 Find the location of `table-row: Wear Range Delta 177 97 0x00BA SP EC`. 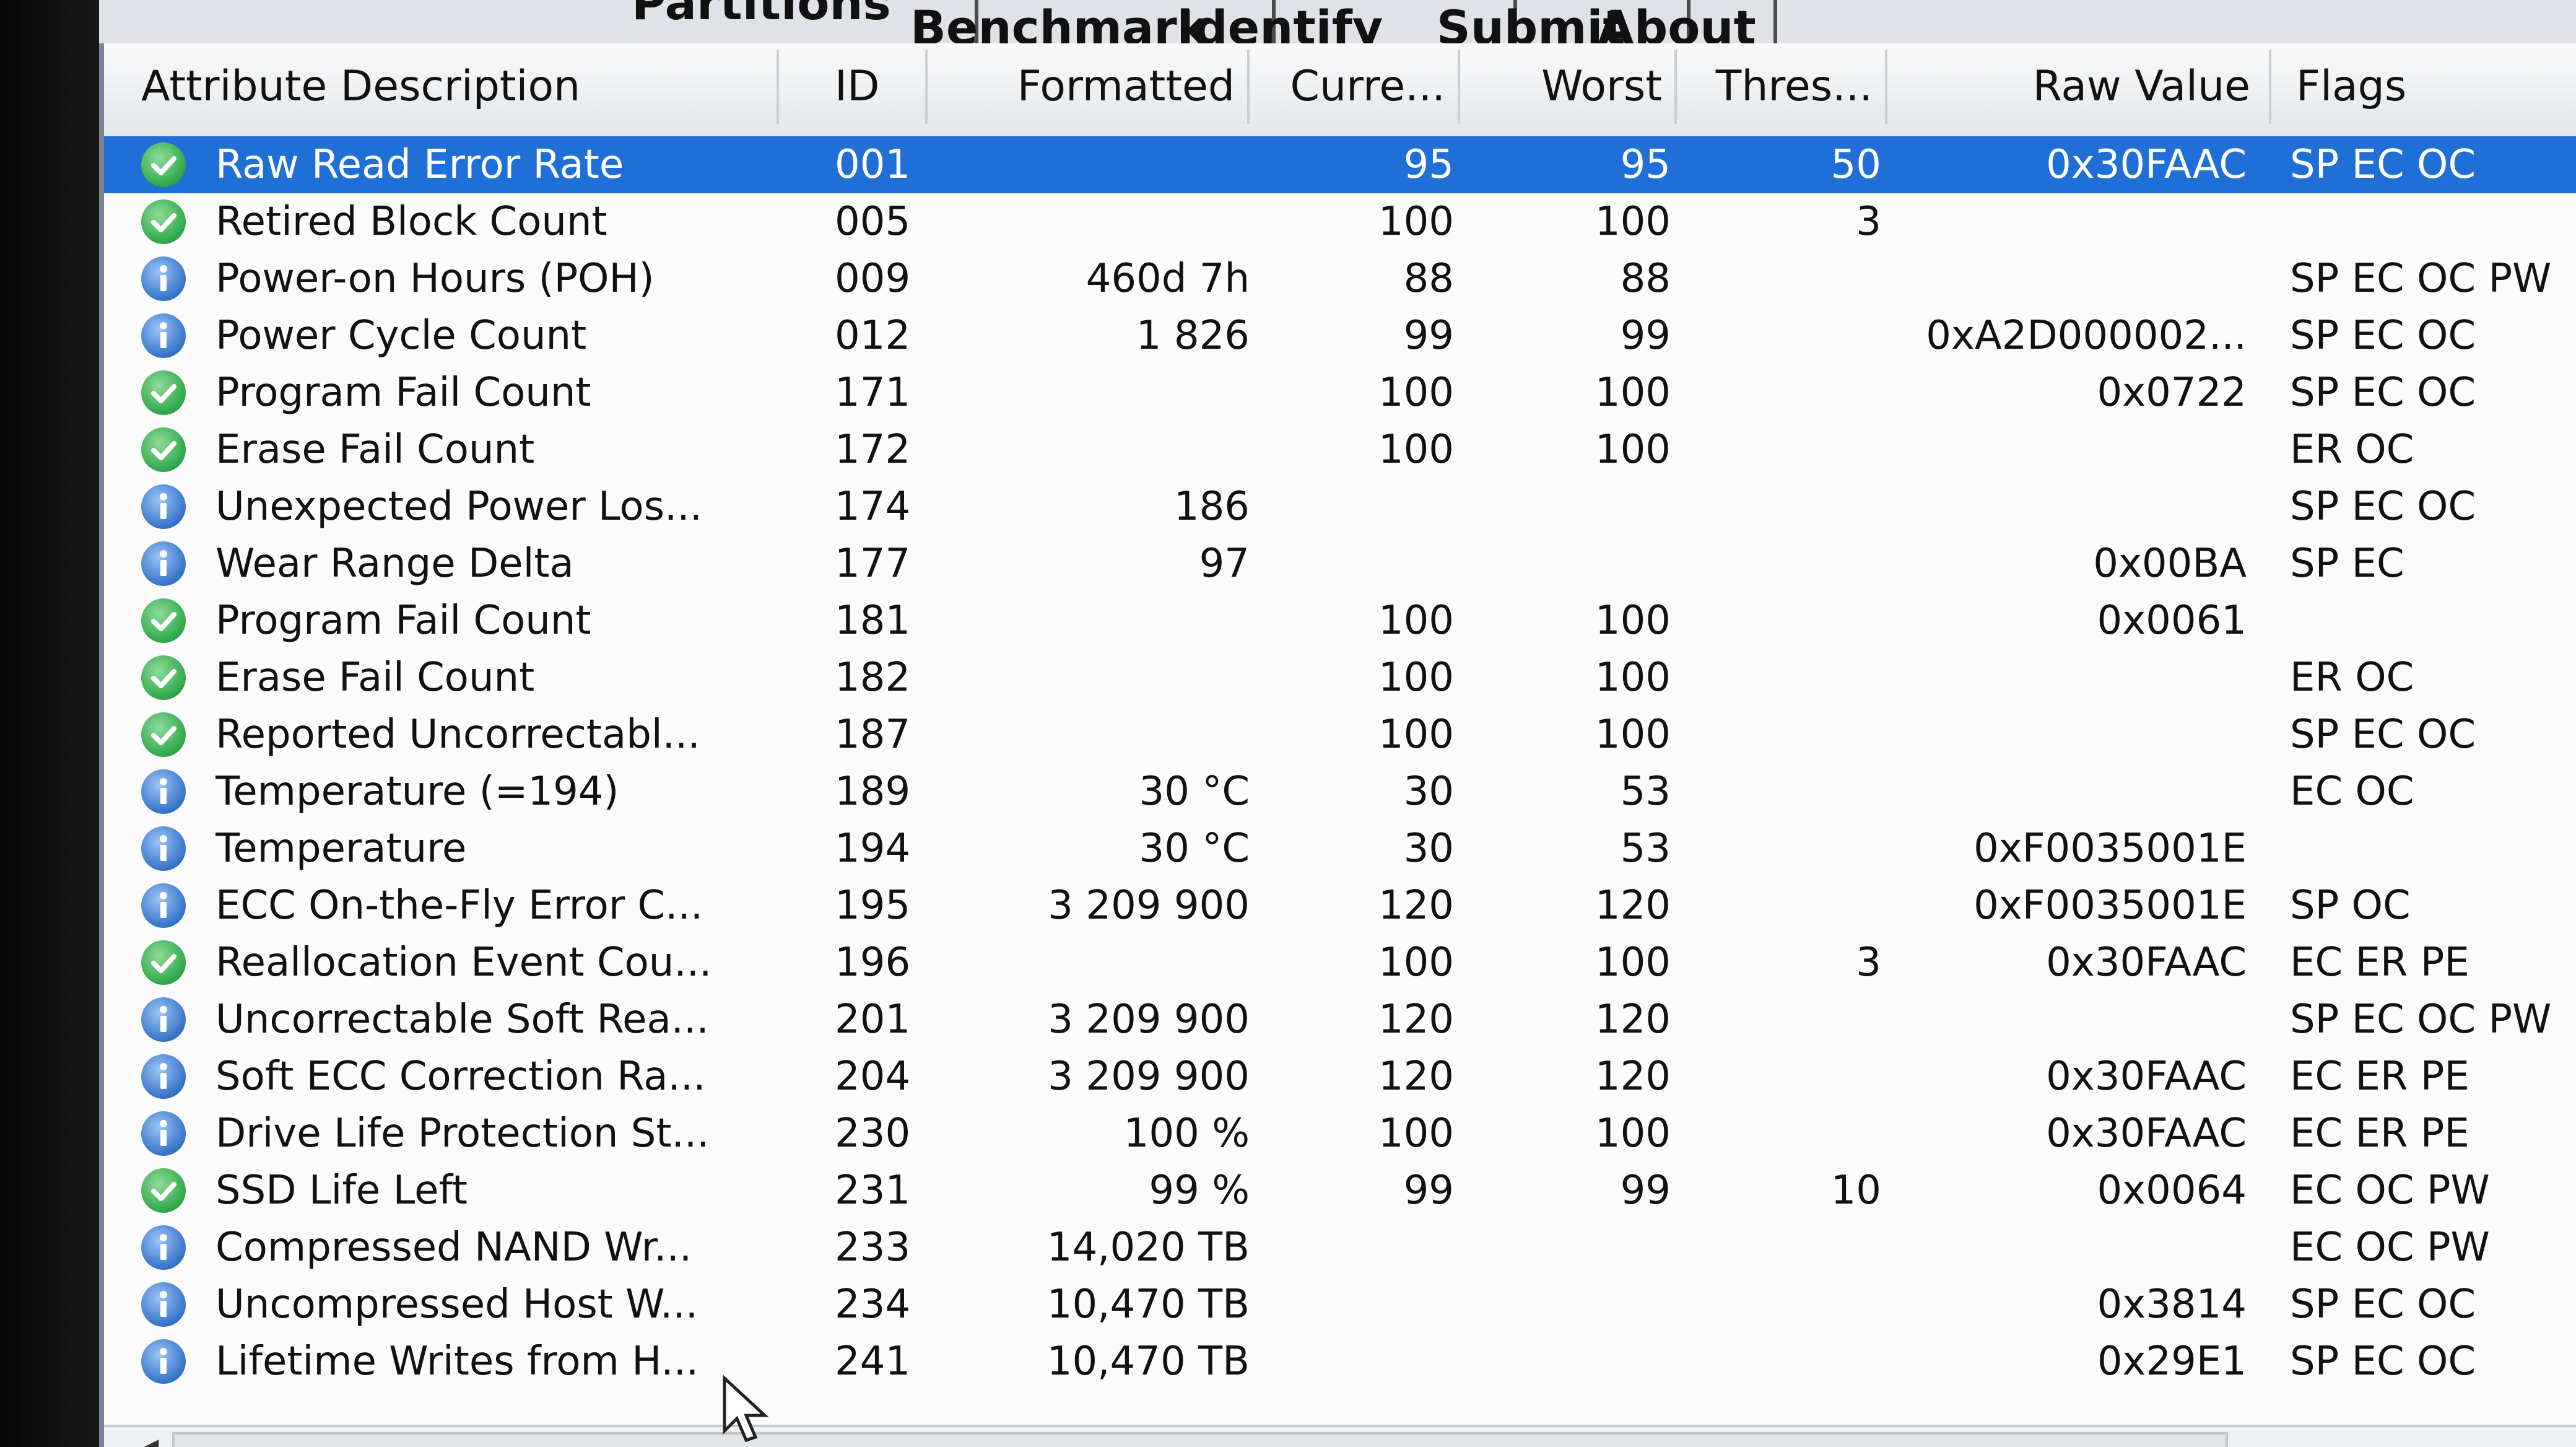

table-row: Wear Range Delta 177 97 0x00BA SP EC is located at coordinates (1340, 563).